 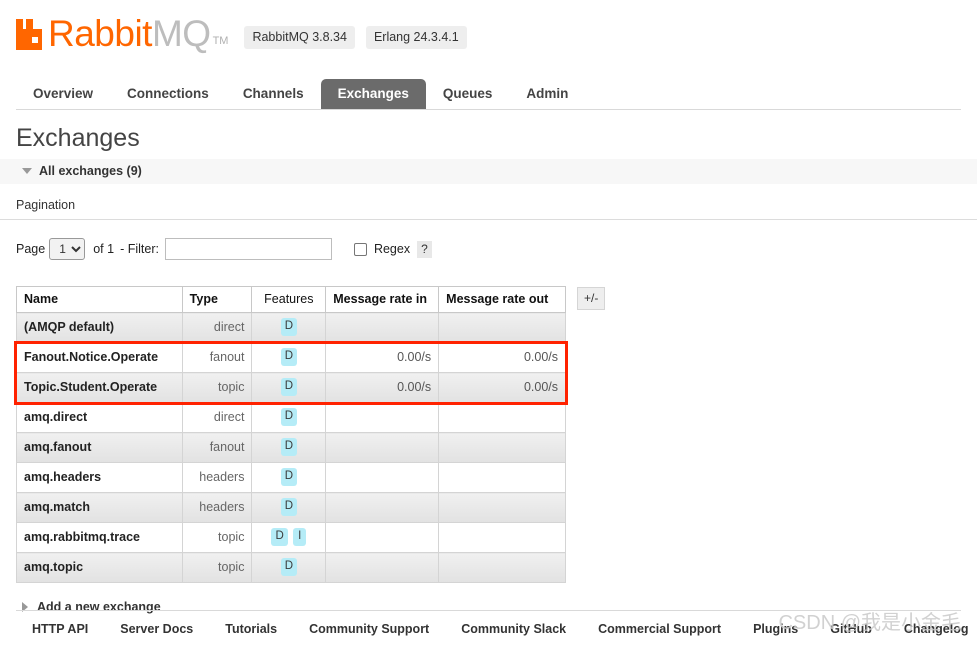 What do you see at coordinates (99, 447) in the screenshot?
I see `cell-exchange-name: amq.fanout` at bounding box center [99, 447].